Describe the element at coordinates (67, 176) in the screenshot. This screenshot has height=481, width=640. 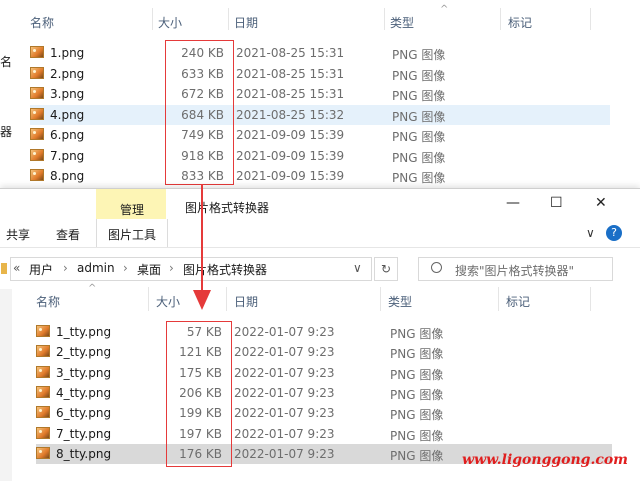
I see `file-name: 8.png` at that location.